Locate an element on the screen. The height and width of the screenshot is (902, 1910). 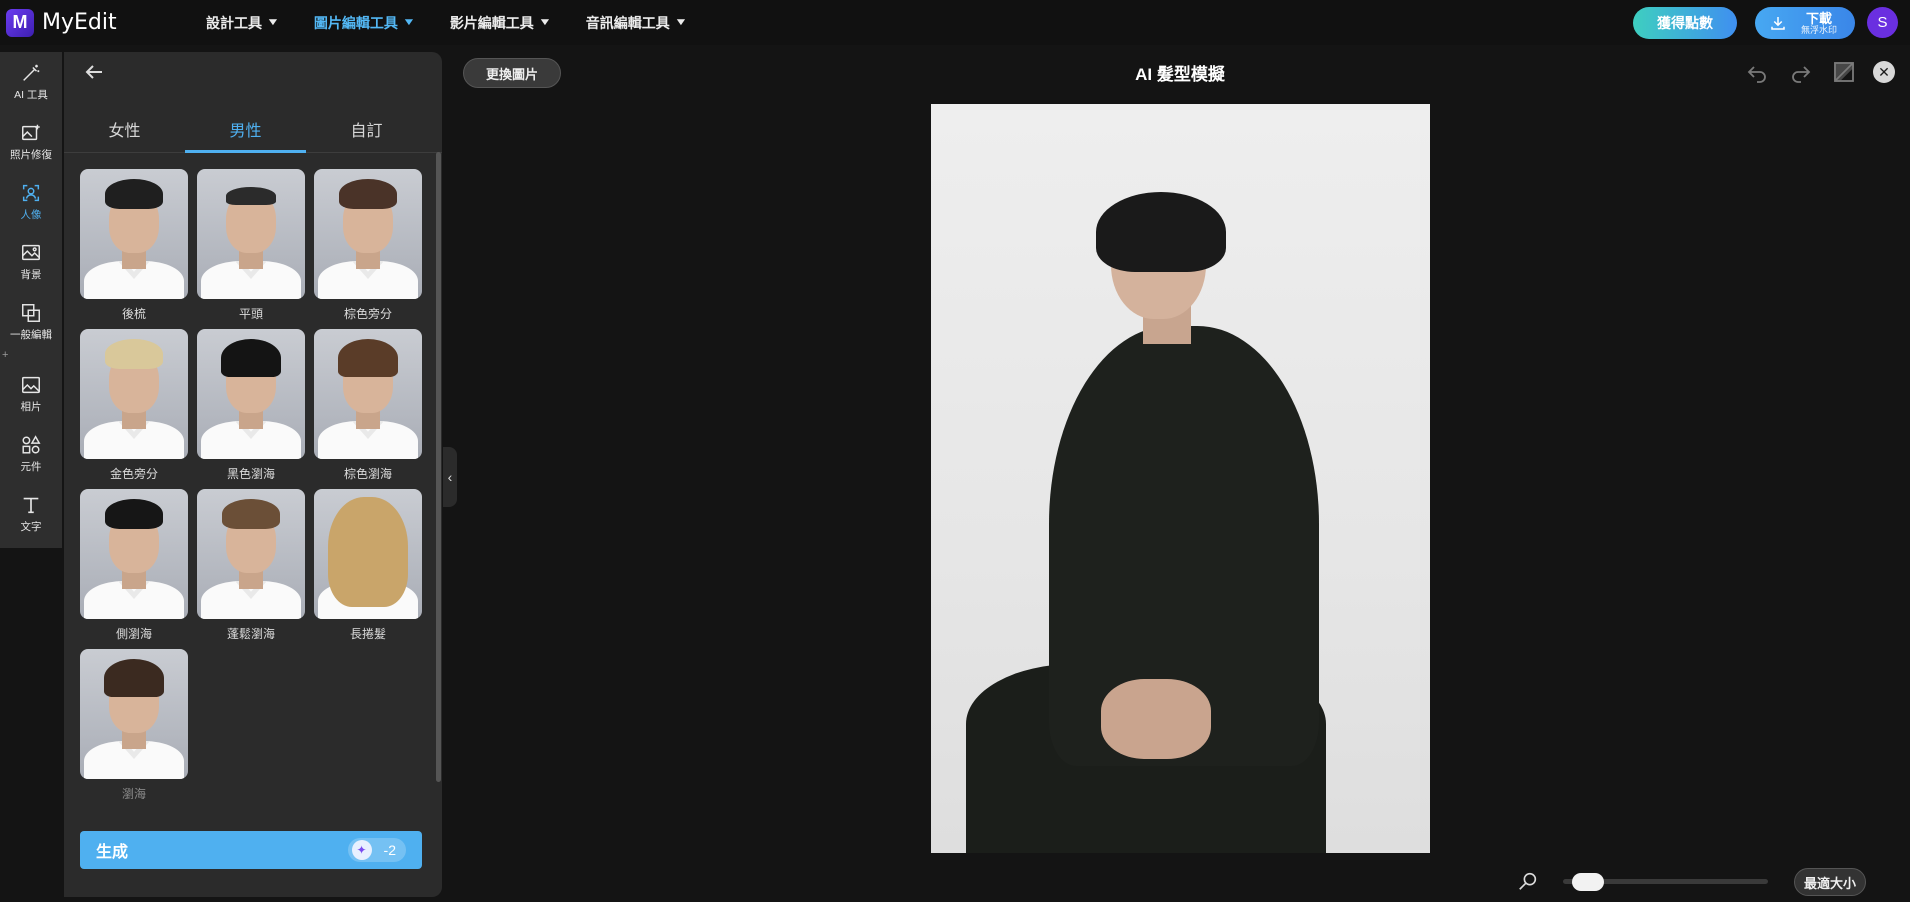
hairstyle-card: 蓬鬆瀏海 is located at coordinates (251, 565).